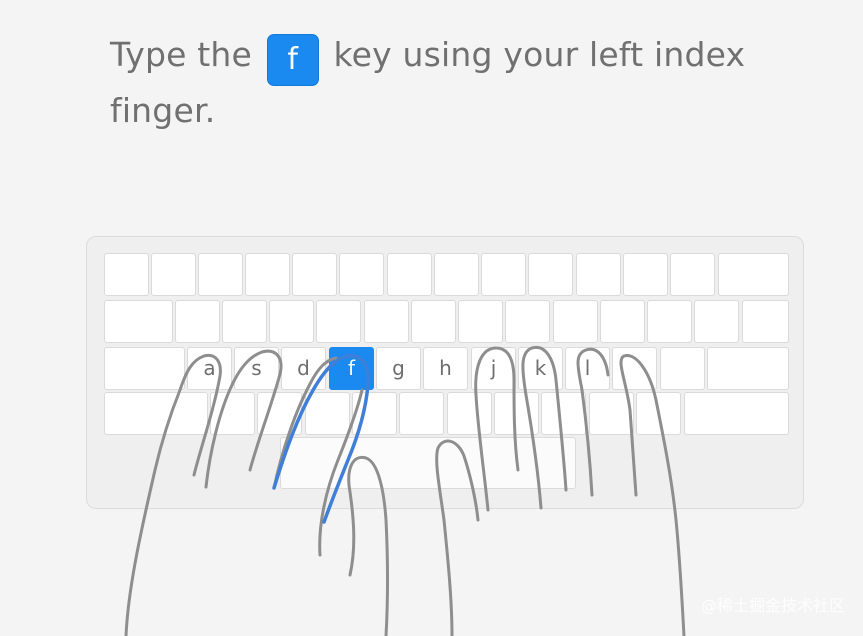  I want to click on watermark: @稀土掘金技术社区, so click(772, 605).